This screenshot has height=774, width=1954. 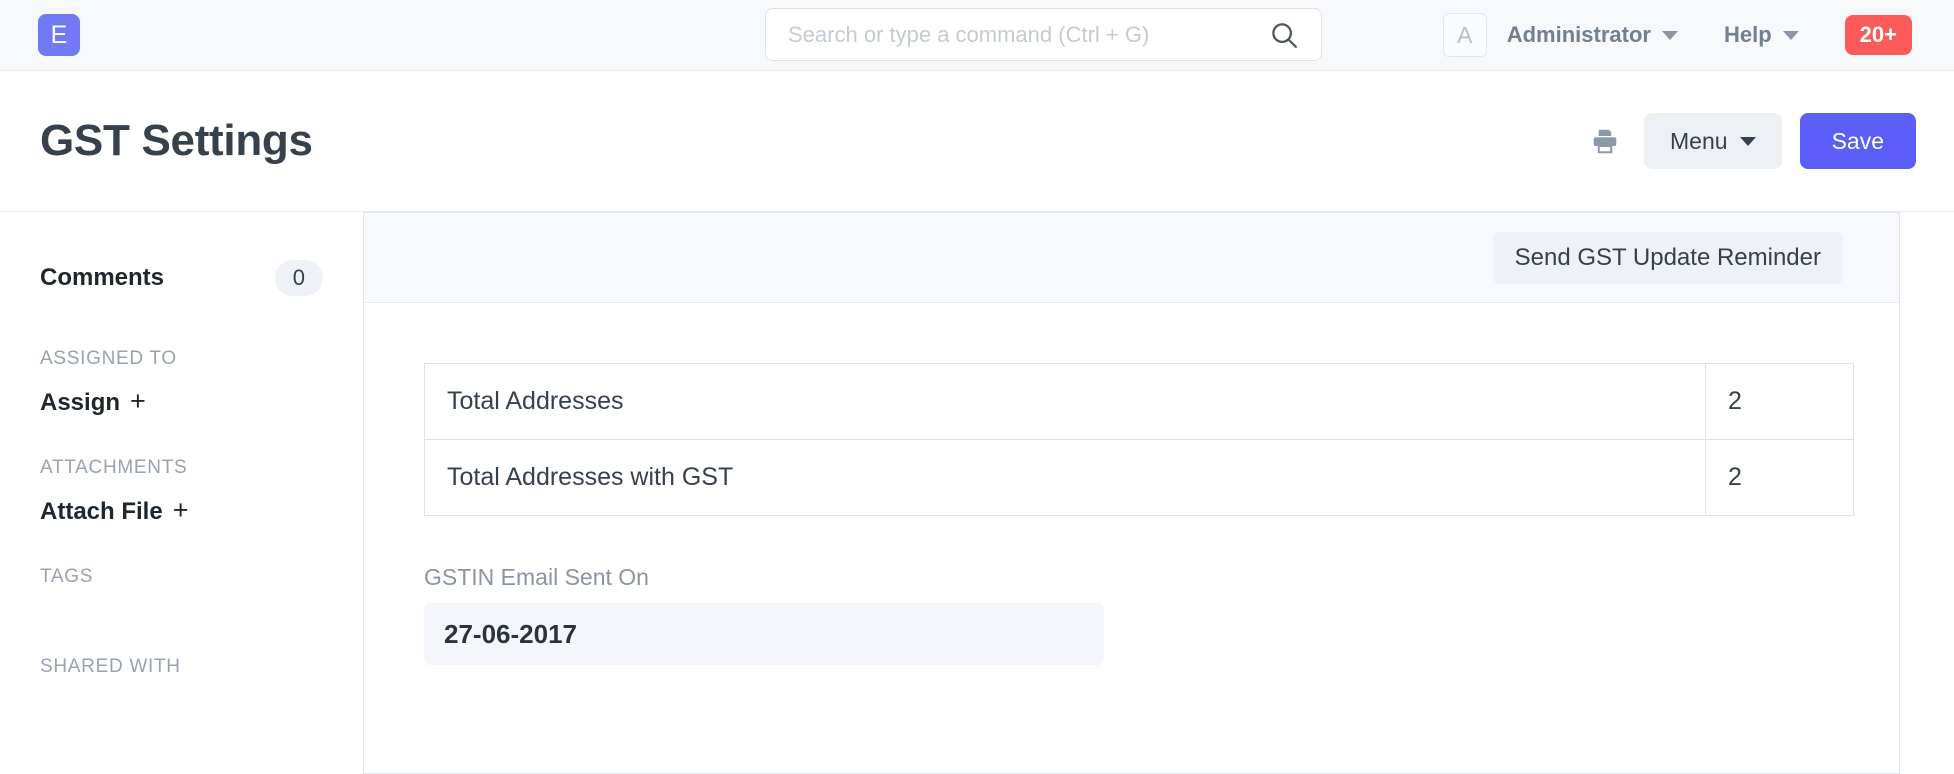 What do you see at coordinates (1747, 34) in the screenshot?
I see `help-menu-label: Help` at bounding box center [1747, 34].